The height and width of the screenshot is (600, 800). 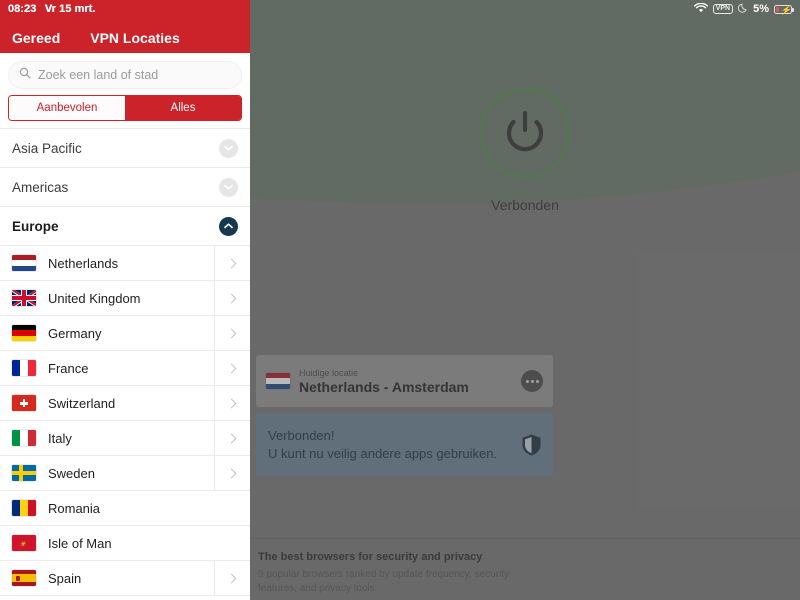 What do you see at coordinates (65, 578) in the screenshot?
I see `country-label: Spain` at bounding box center [65, 578].